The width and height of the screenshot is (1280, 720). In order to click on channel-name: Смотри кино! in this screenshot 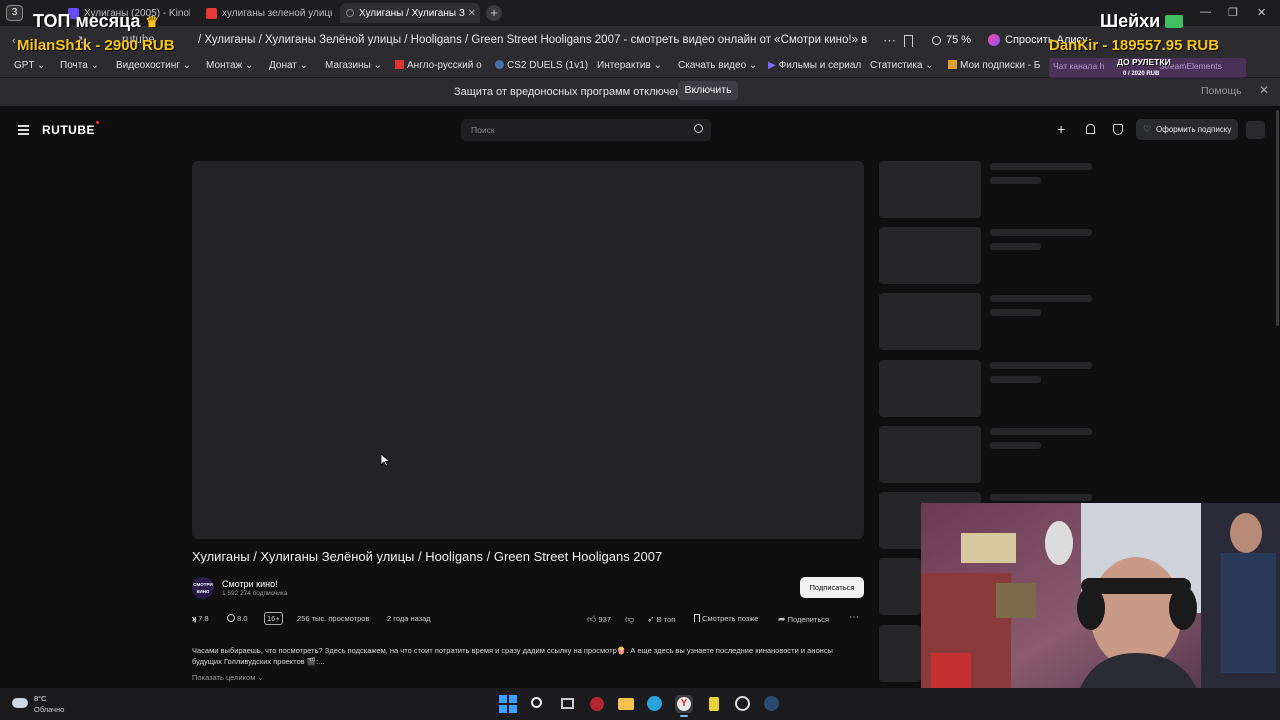, I will do `click(250, 584)`.